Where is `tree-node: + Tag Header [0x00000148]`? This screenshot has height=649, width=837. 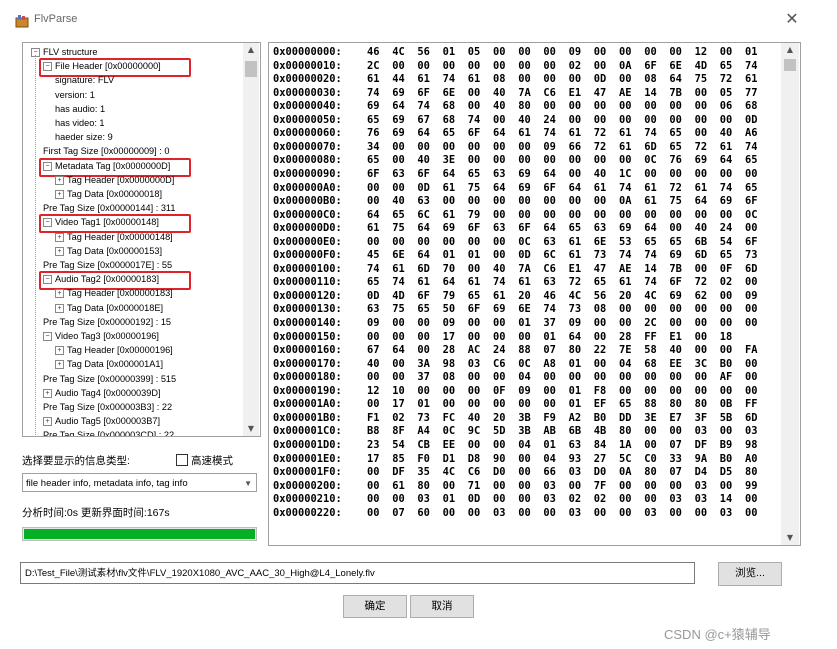 tree-node: + Tag Header [0x00000148] is located at coordinates (114, 237).